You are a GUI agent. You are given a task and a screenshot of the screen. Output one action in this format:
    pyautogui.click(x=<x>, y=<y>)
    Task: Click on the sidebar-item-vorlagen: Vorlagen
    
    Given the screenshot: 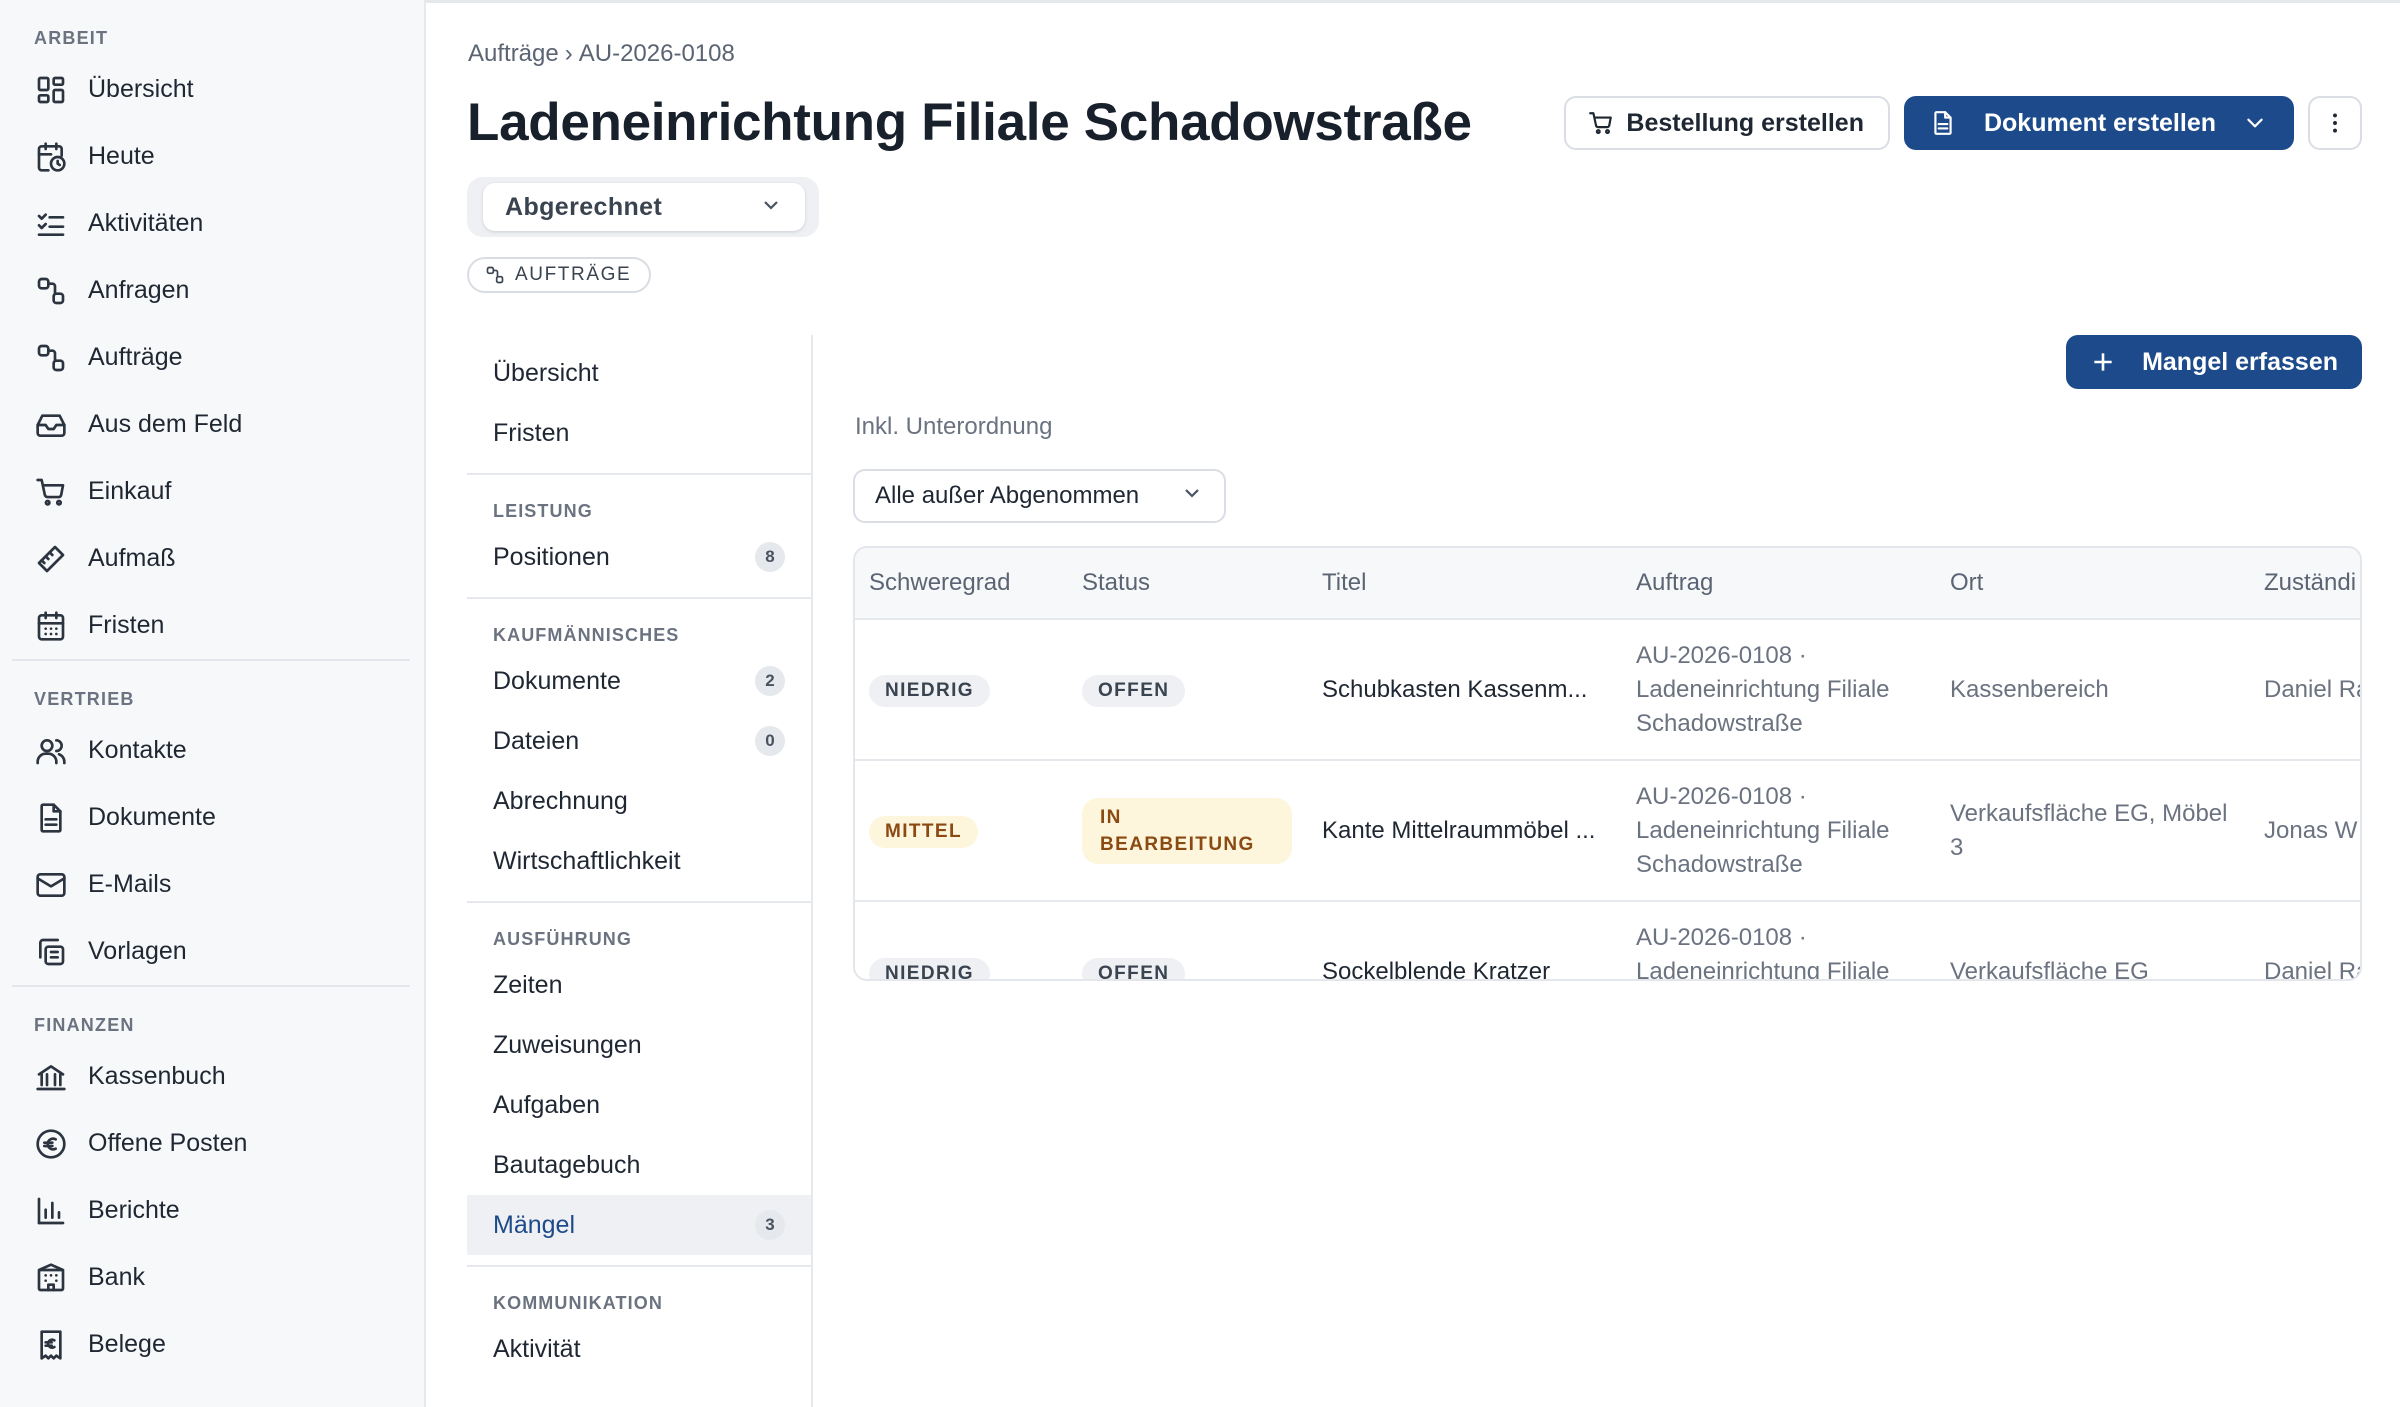 What is the action you would take?
    pyautogui.click(x=211, y=951)
    